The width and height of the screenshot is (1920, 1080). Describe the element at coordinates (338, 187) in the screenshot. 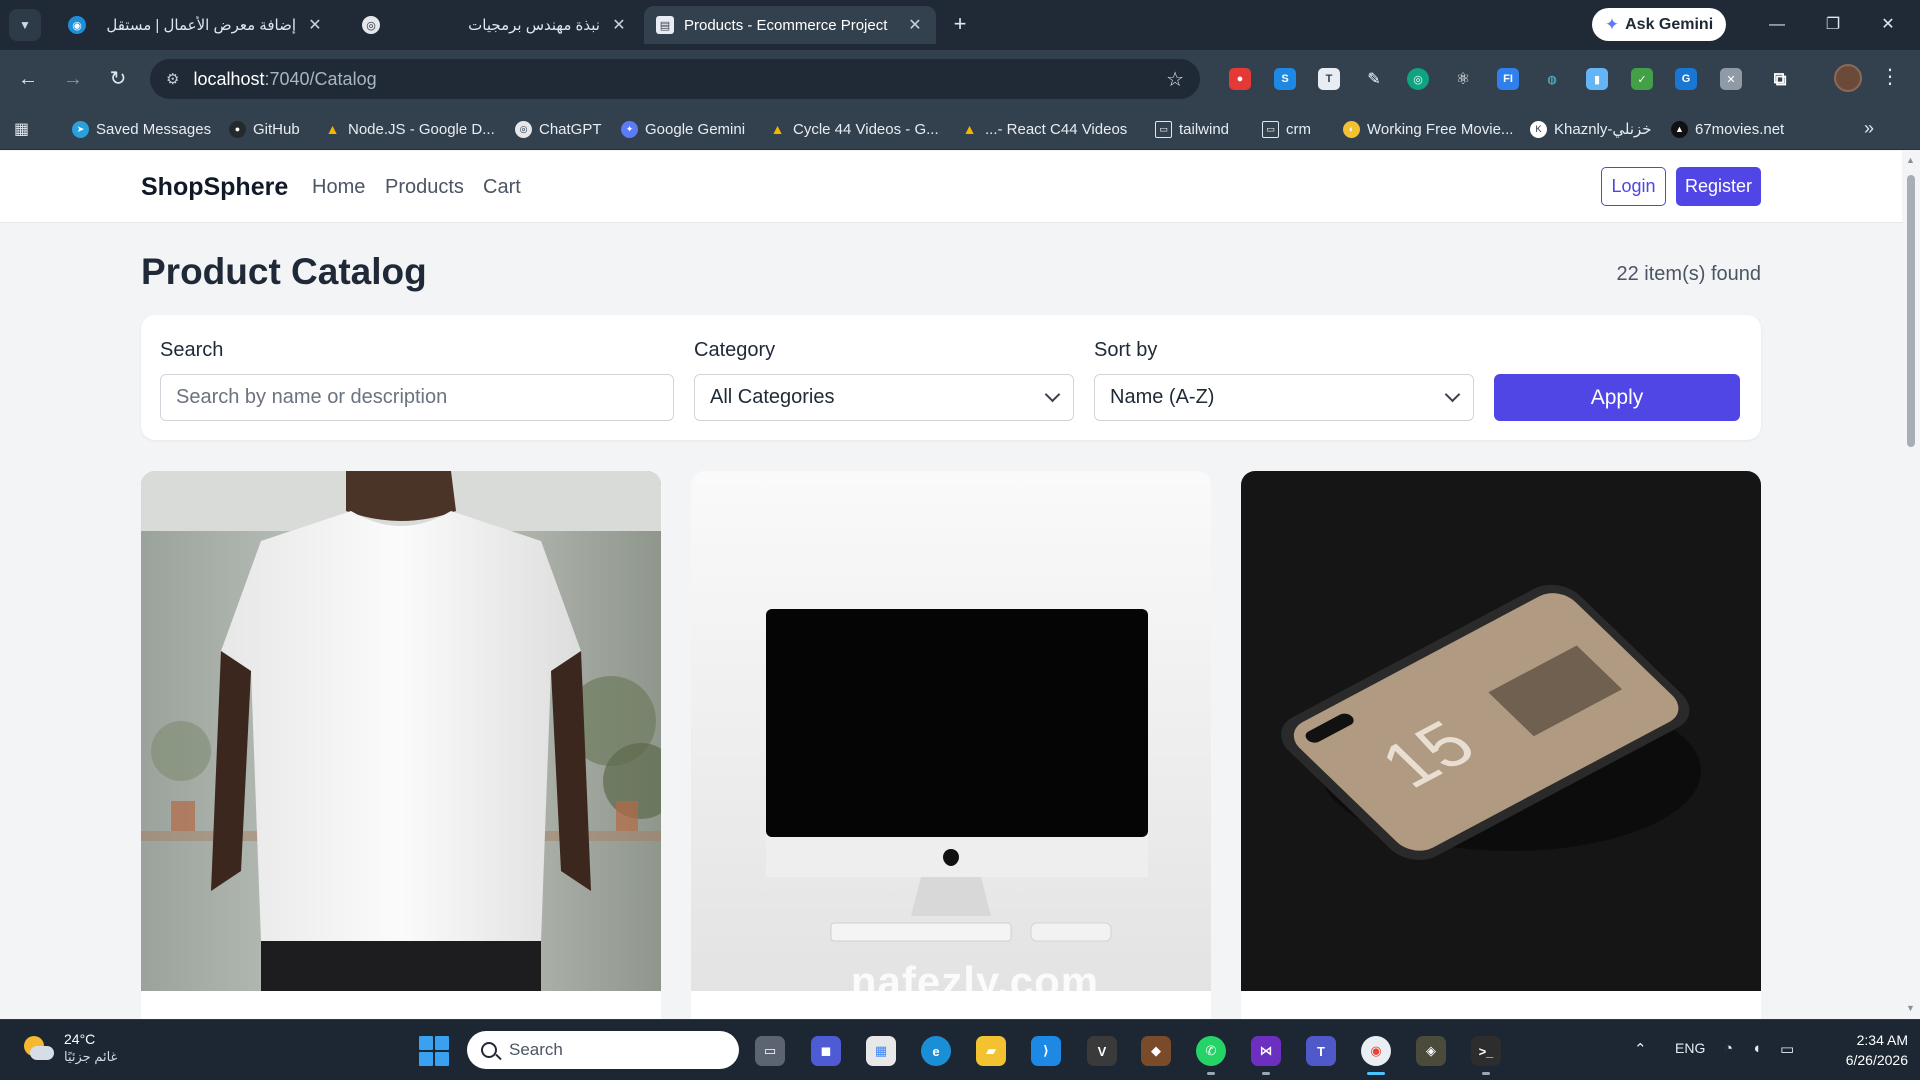

I see `nav-home-link: Home` at that location.